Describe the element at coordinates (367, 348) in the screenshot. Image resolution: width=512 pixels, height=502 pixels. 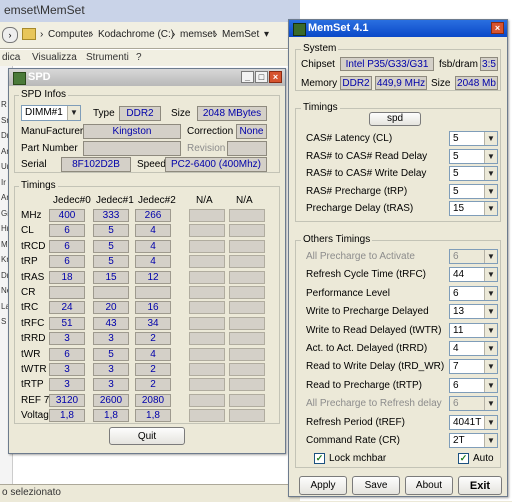
I see `other-timing-label: Act. to Act. Delayed (tRRD)` at that location.